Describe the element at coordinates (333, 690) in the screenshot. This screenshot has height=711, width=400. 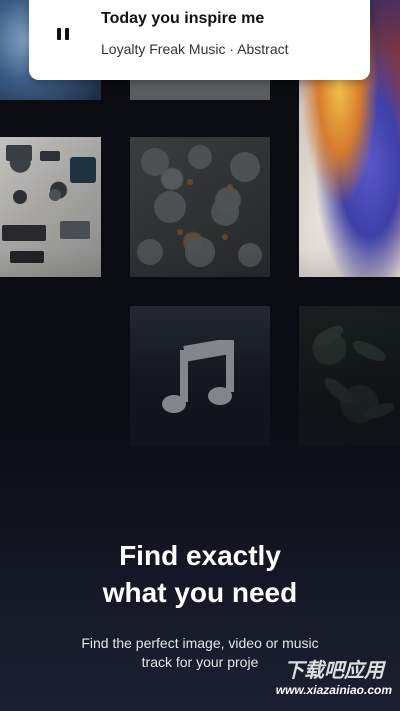
I see `watermark-url: www.xiazainiao.com` at that location.